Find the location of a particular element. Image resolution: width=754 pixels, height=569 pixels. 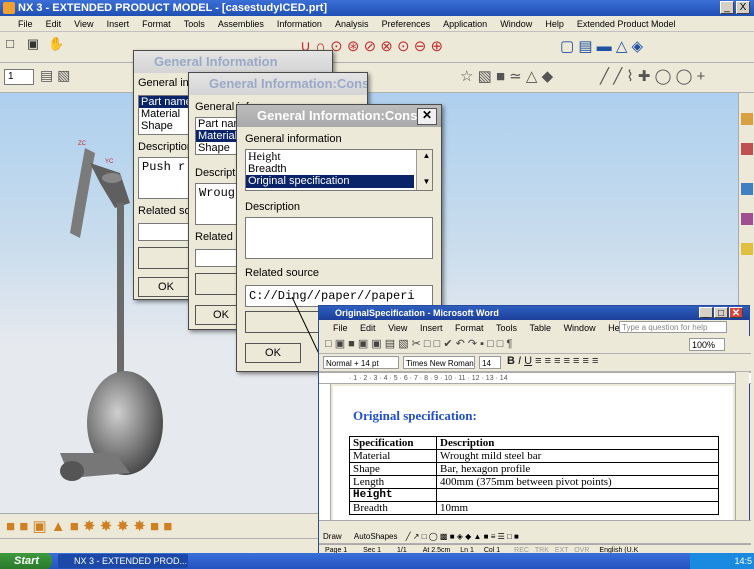

table-cell: 10mm is located at coordinates (577, 508).